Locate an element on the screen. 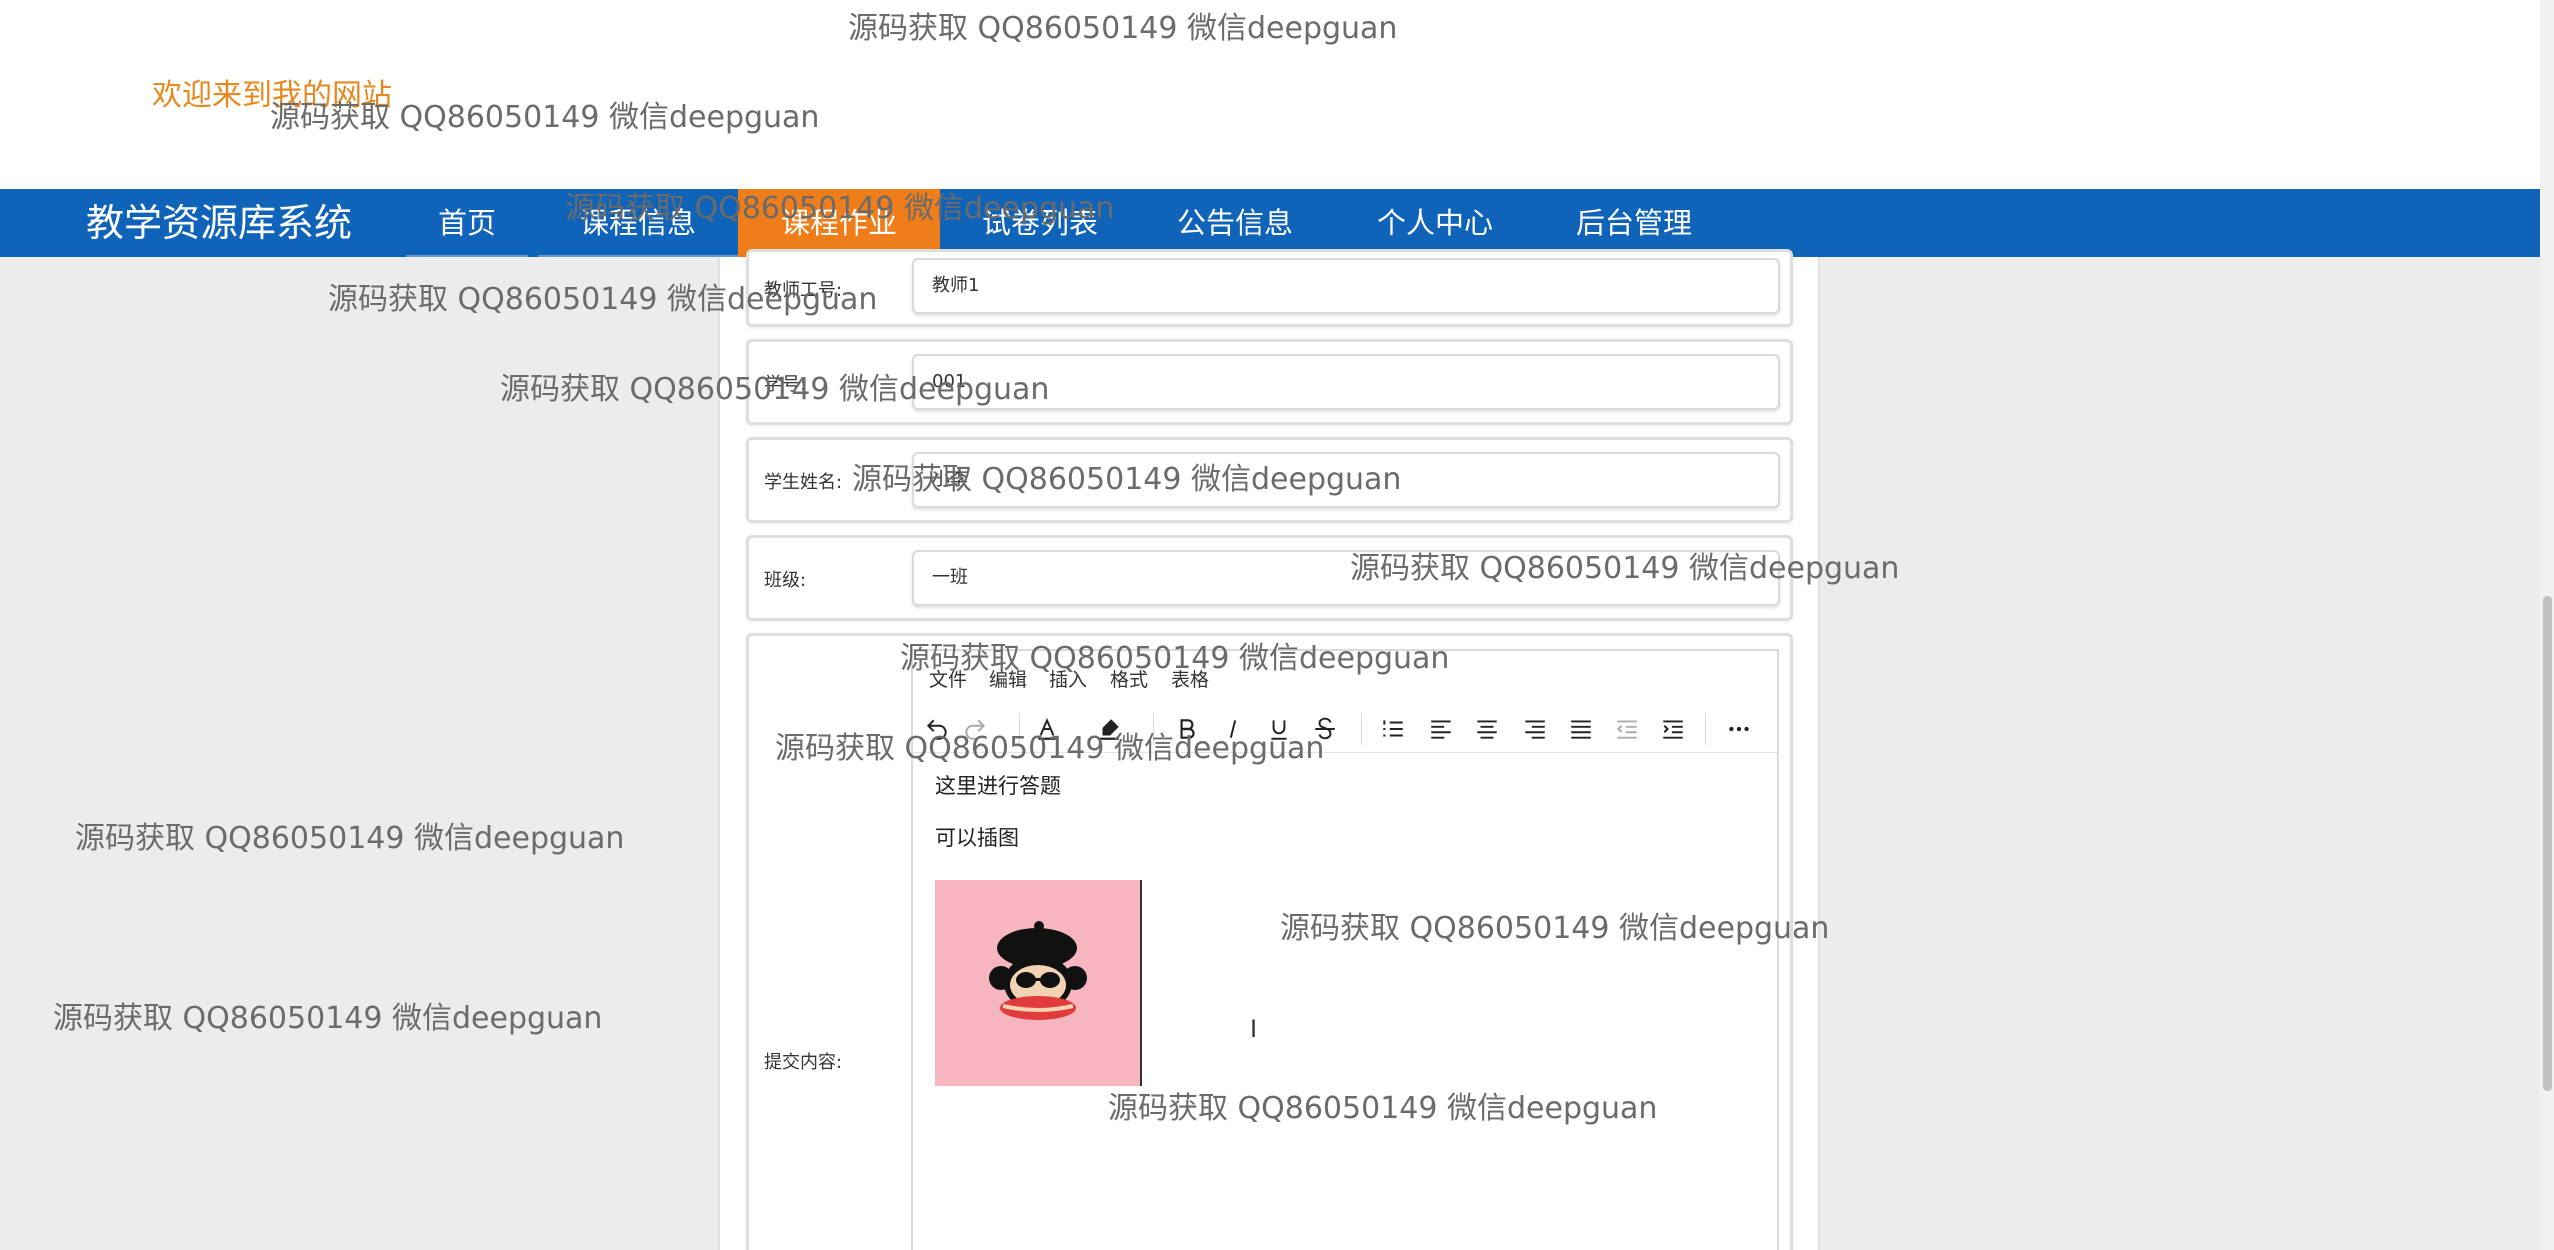  teacher-id-input: 教师1 is located at coordinates (1346, 286).